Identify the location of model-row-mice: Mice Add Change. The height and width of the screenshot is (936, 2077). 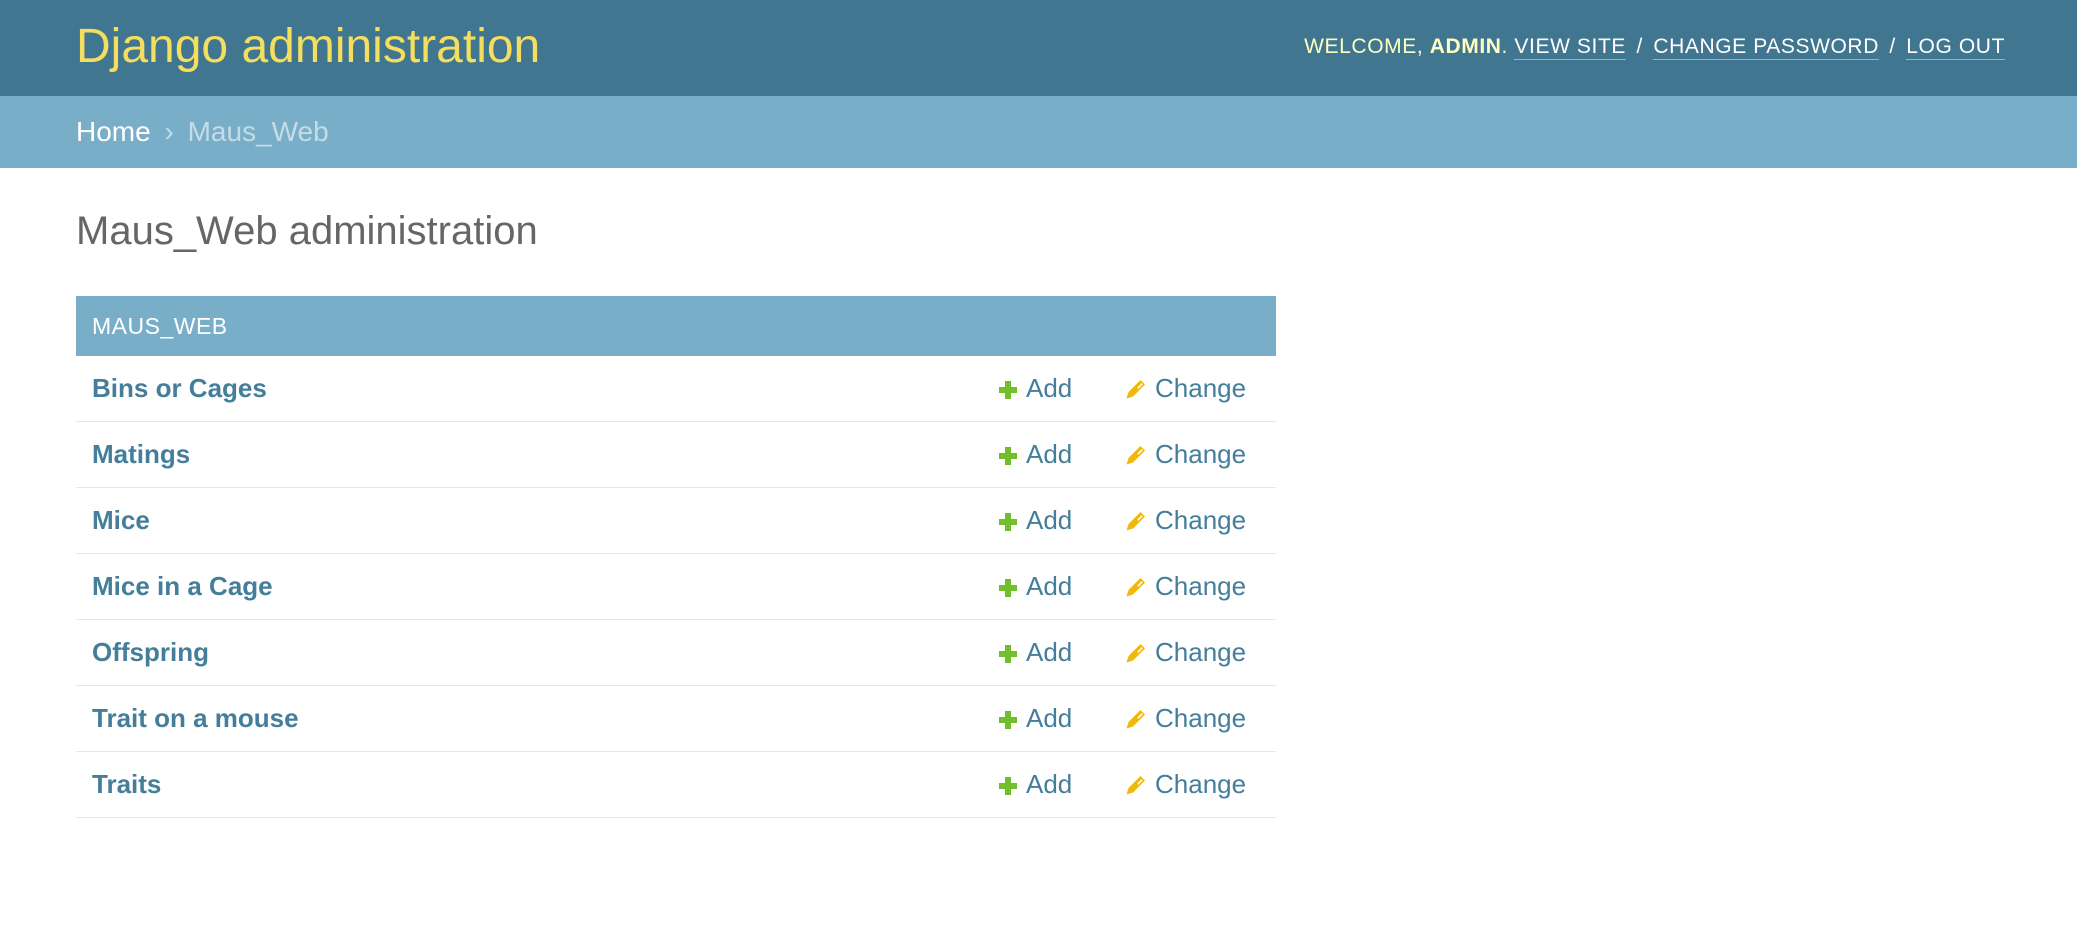
(676, 521).